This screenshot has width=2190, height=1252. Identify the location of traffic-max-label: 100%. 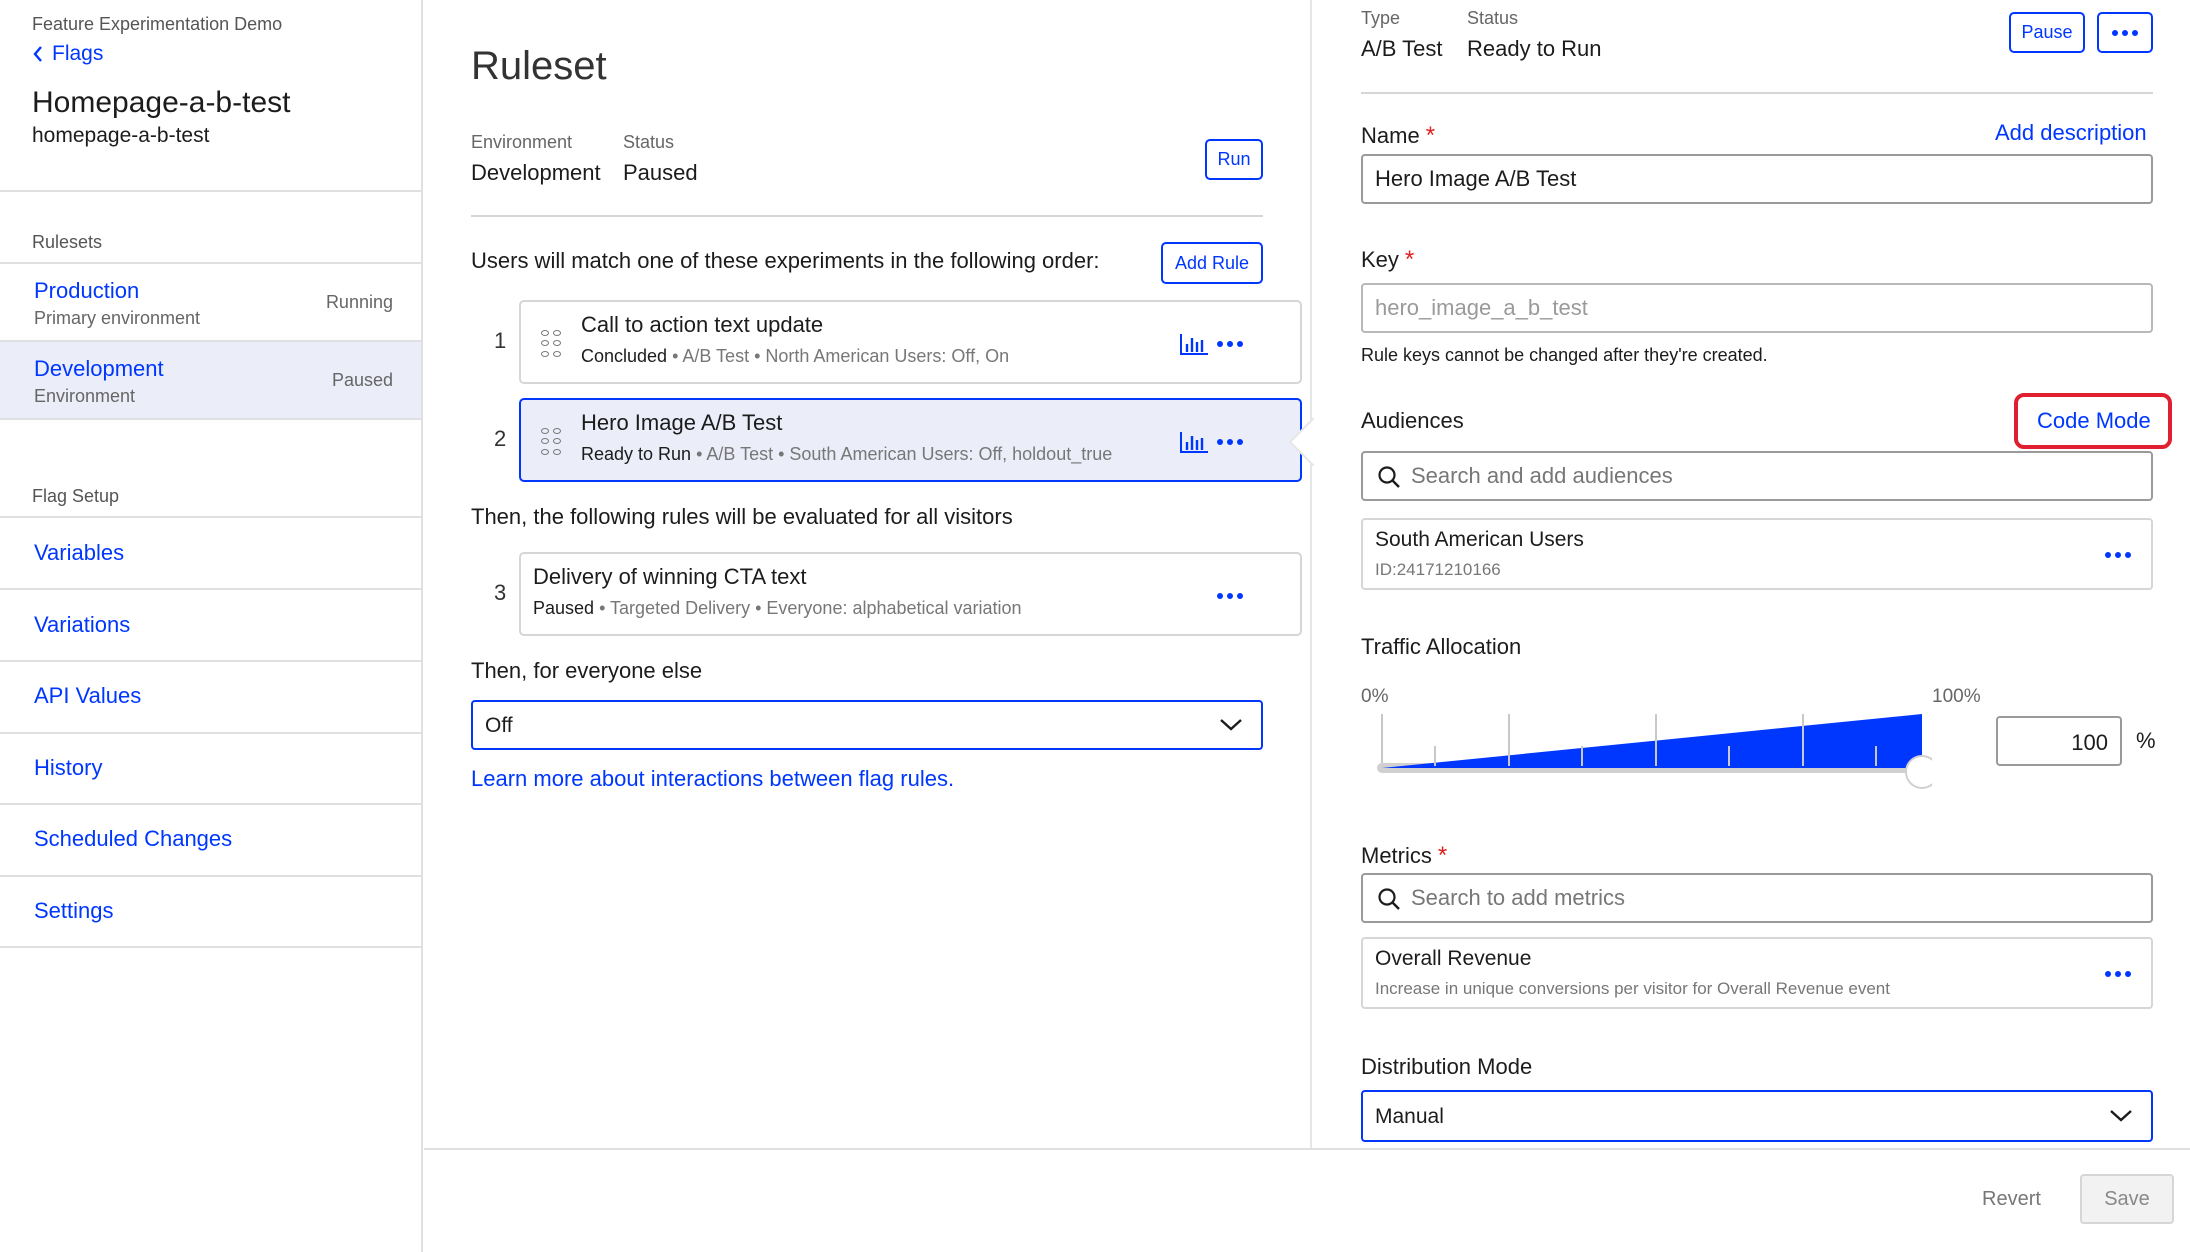
(1956, 696).